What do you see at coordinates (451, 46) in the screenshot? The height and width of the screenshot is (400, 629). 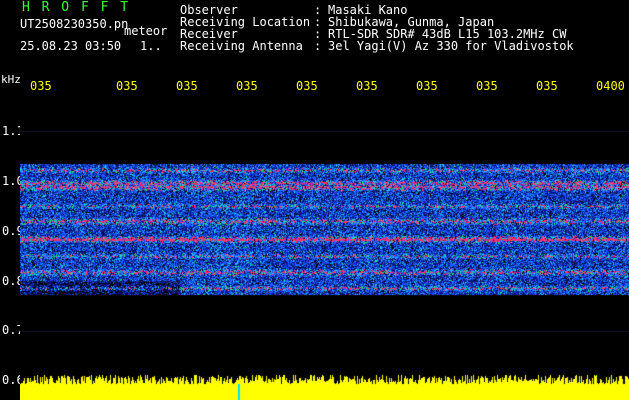 I see `meta-value-antenna: 3el Yagi(V) Az 330 for Vladivostok` at bounding box center [451, 46].